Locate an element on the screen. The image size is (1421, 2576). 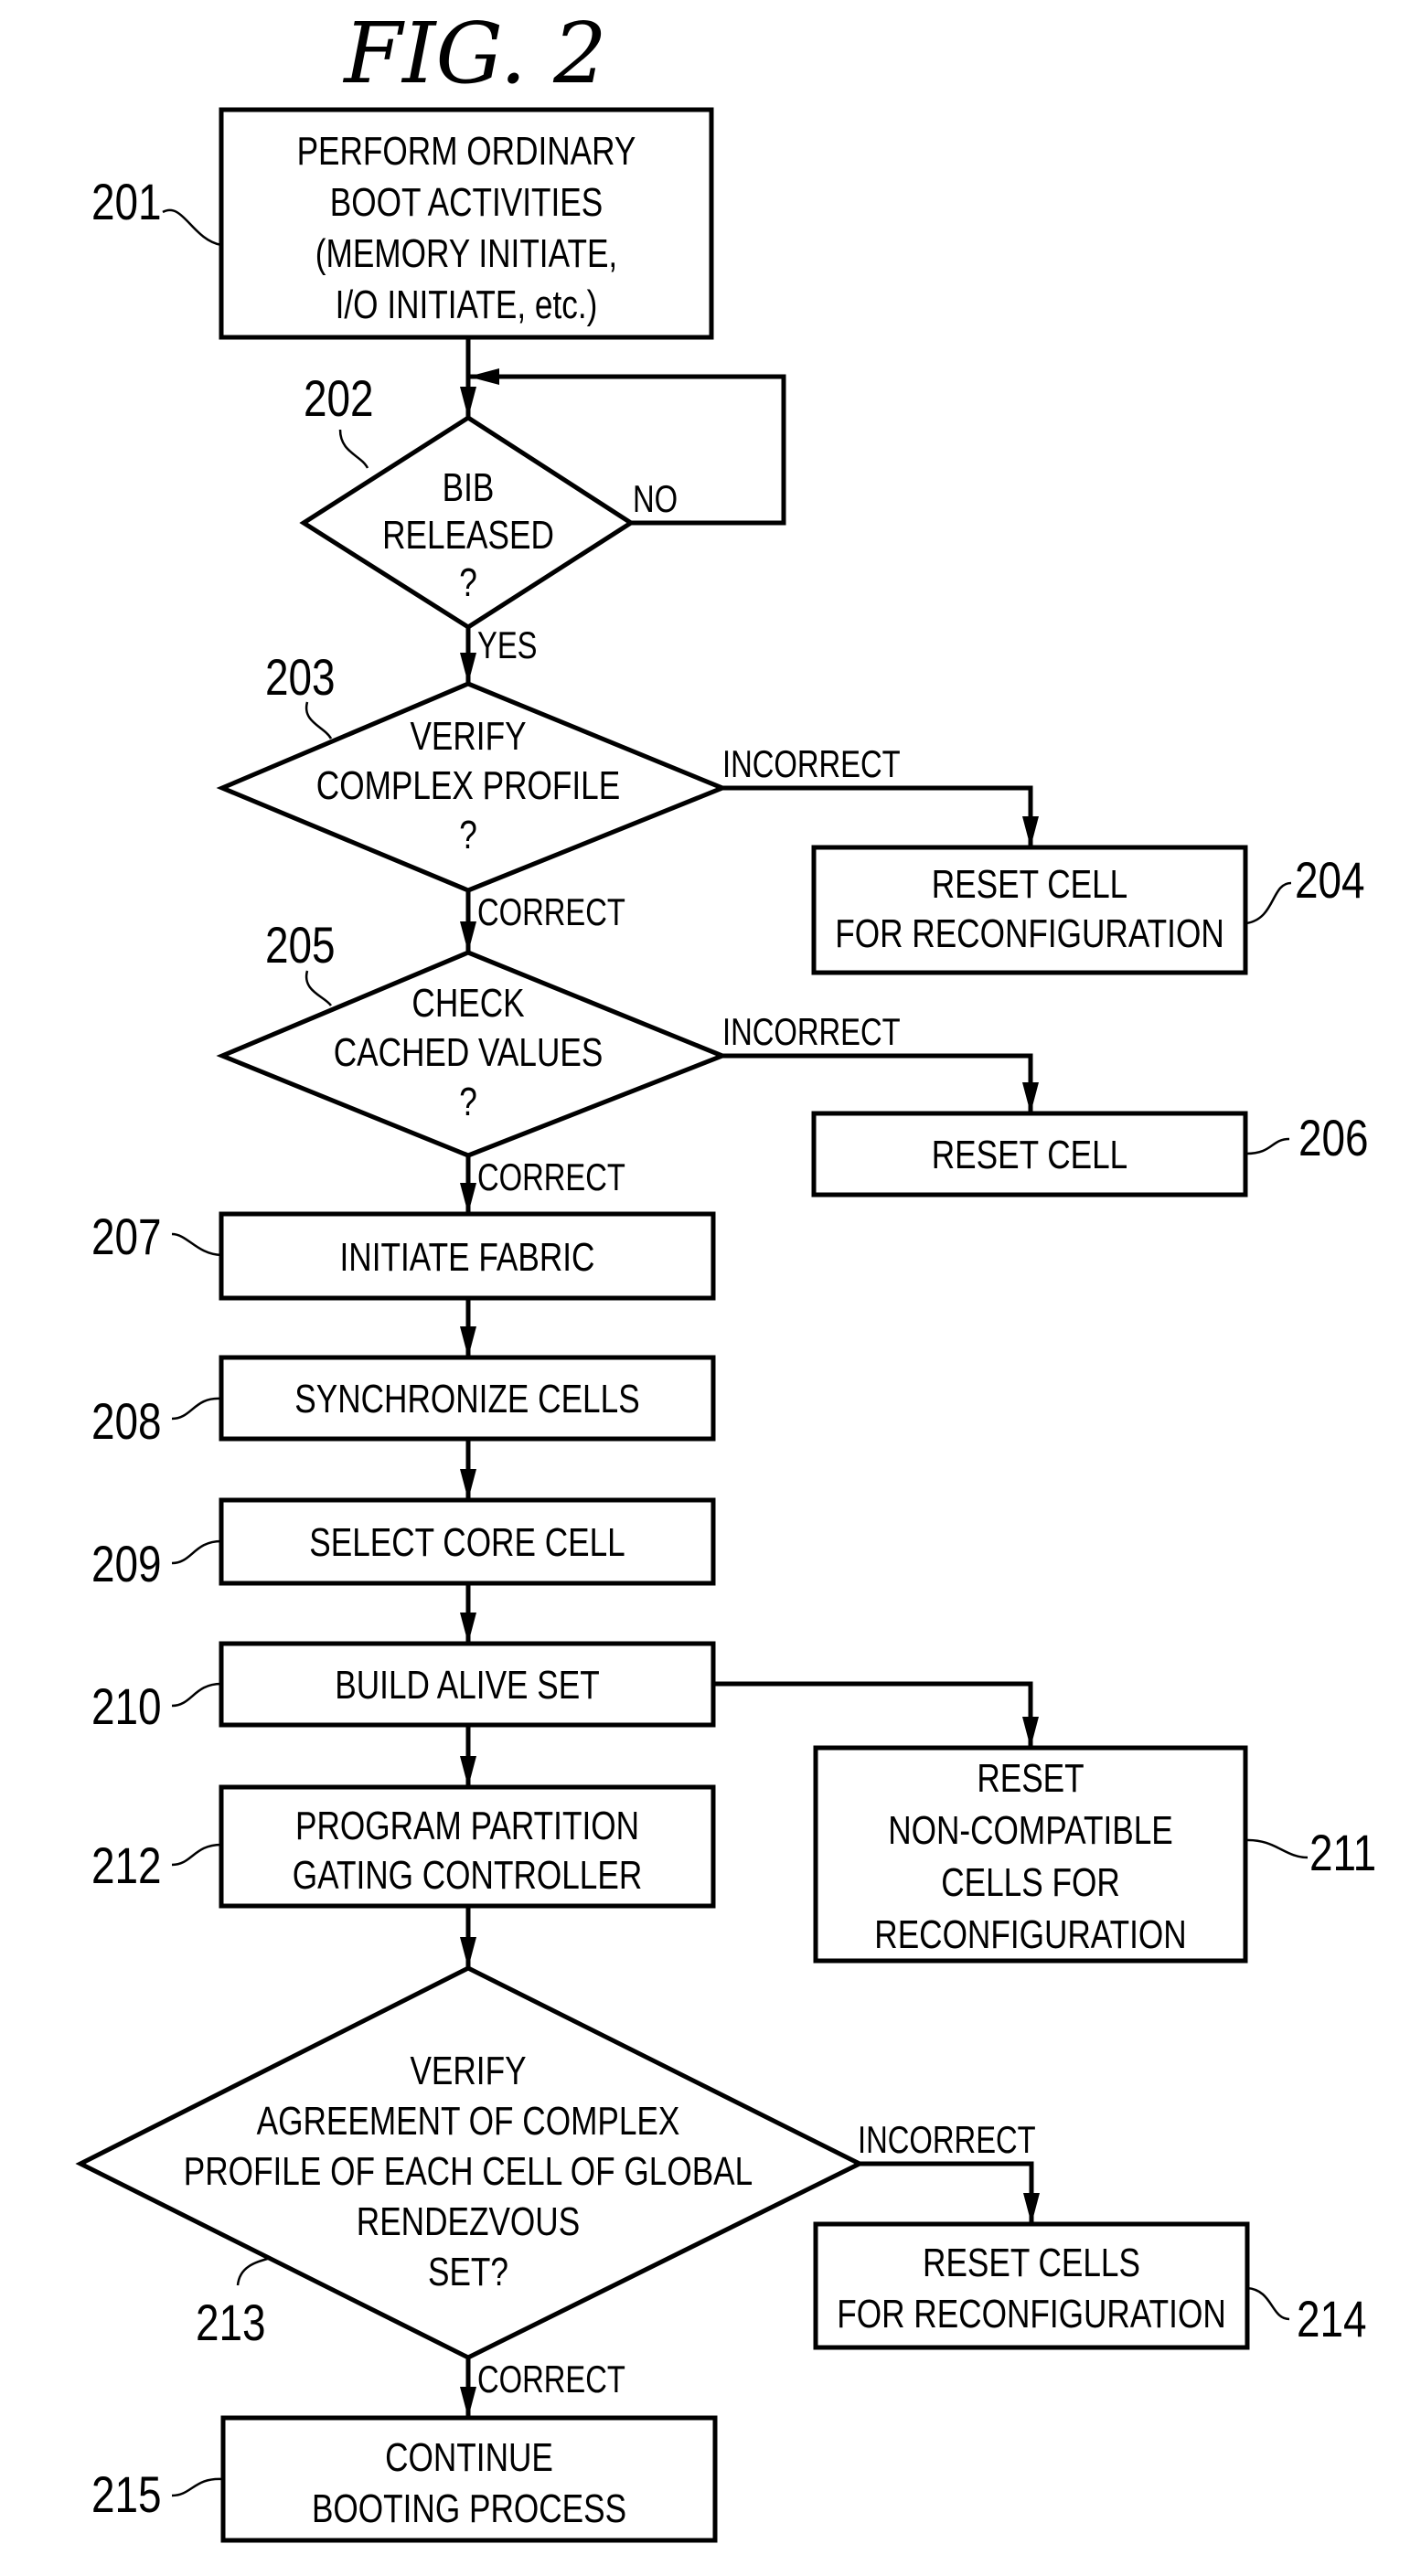
node-text-line: NON-COMPATIBLE is located at coordinates (1030, 1830).